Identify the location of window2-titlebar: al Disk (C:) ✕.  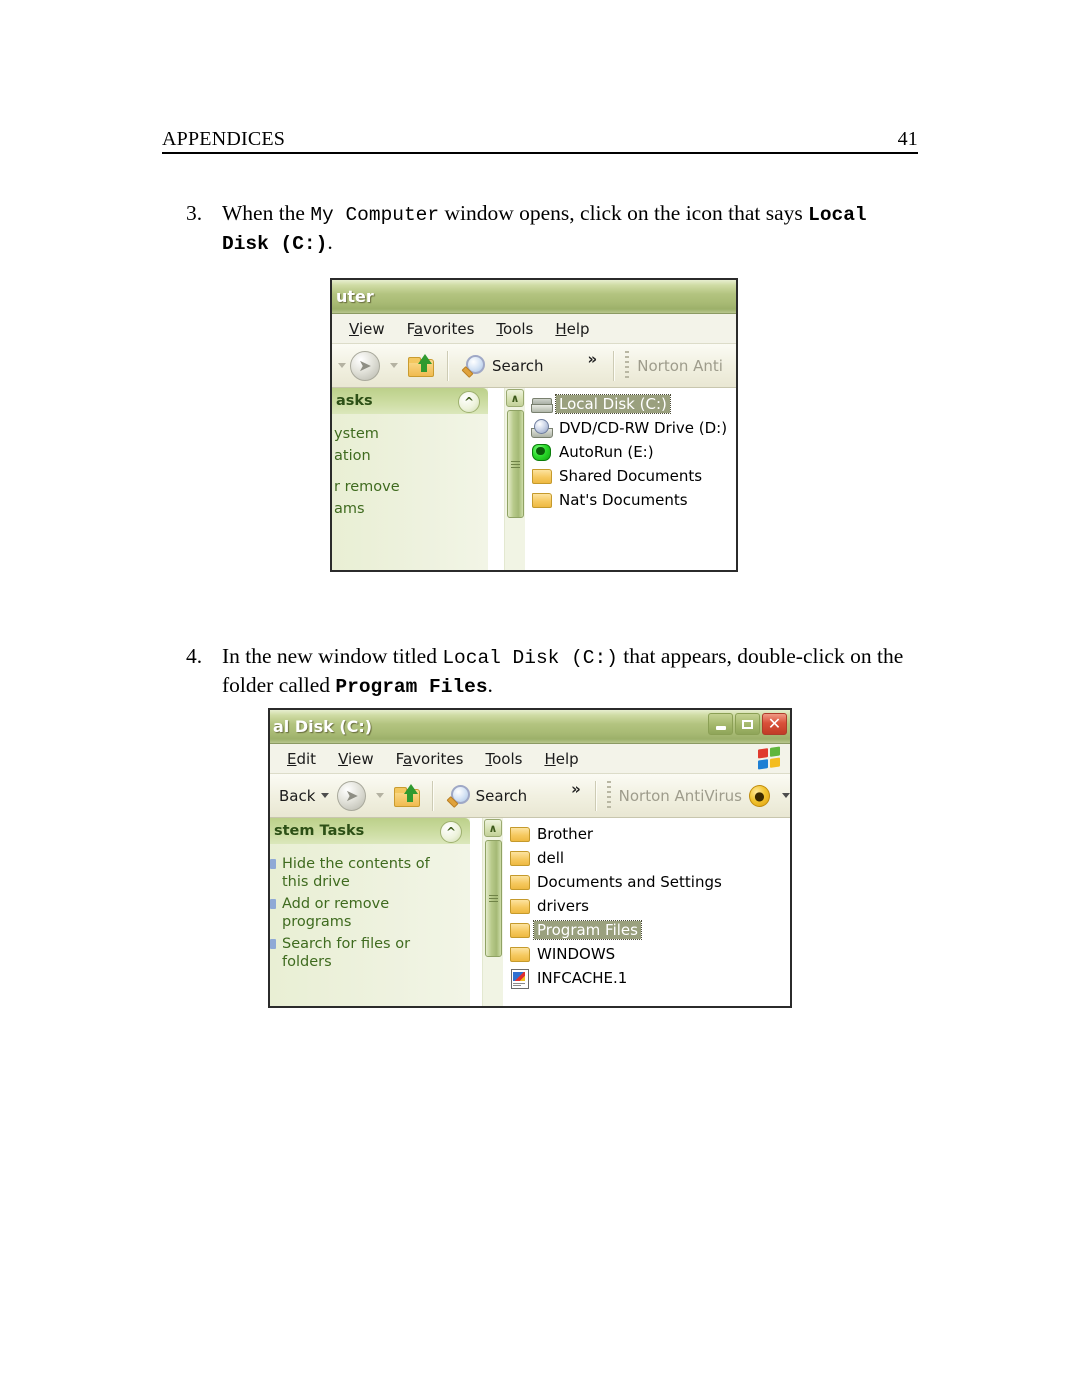
(530, 727).